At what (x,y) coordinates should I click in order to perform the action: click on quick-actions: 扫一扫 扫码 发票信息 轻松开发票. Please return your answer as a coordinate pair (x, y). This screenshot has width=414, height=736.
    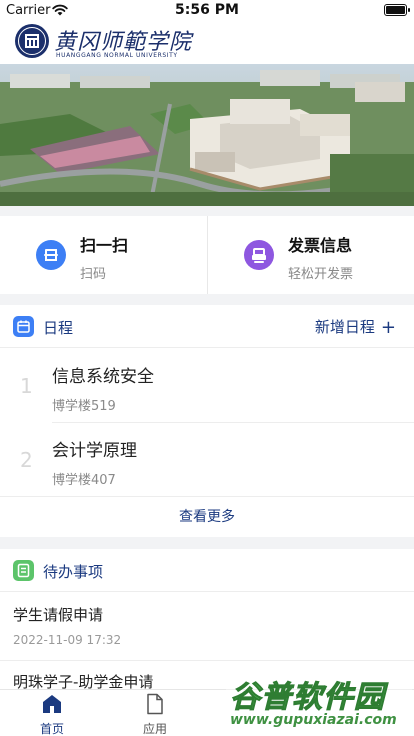
    Looking at the image, I should click on (207, 255).